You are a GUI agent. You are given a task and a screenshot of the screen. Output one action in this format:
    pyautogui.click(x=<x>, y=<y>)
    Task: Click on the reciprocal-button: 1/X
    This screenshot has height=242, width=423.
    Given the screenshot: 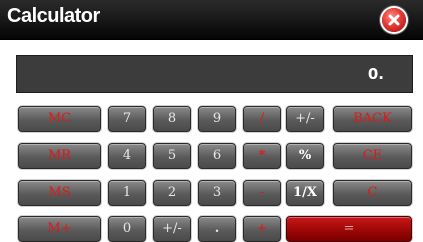 What is the action you would take?
    pyautogui.click(x=305, y=193)
    